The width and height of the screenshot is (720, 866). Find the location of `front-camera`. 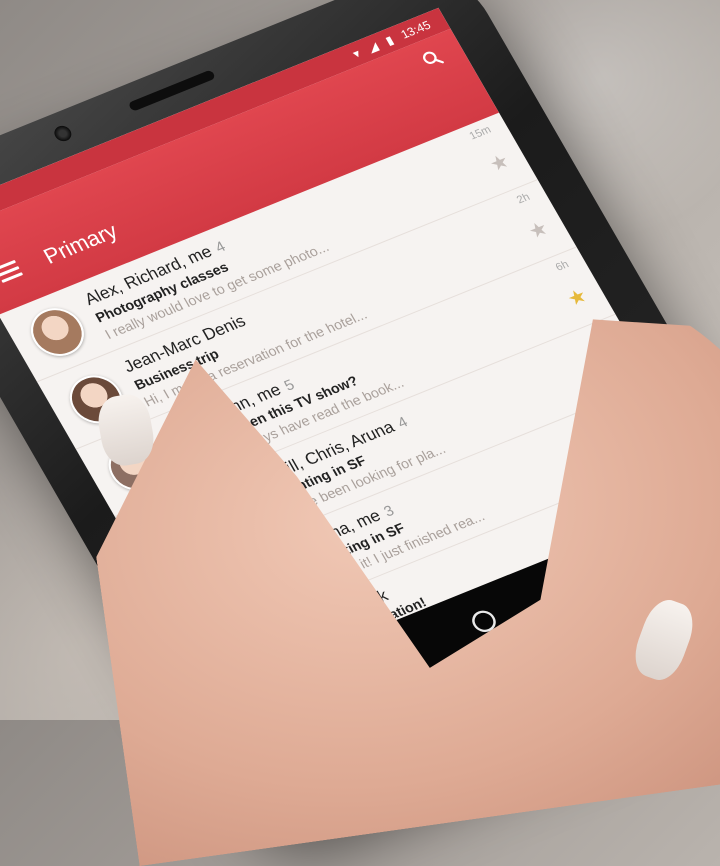

front-camera is located at coordinates (63, 133).